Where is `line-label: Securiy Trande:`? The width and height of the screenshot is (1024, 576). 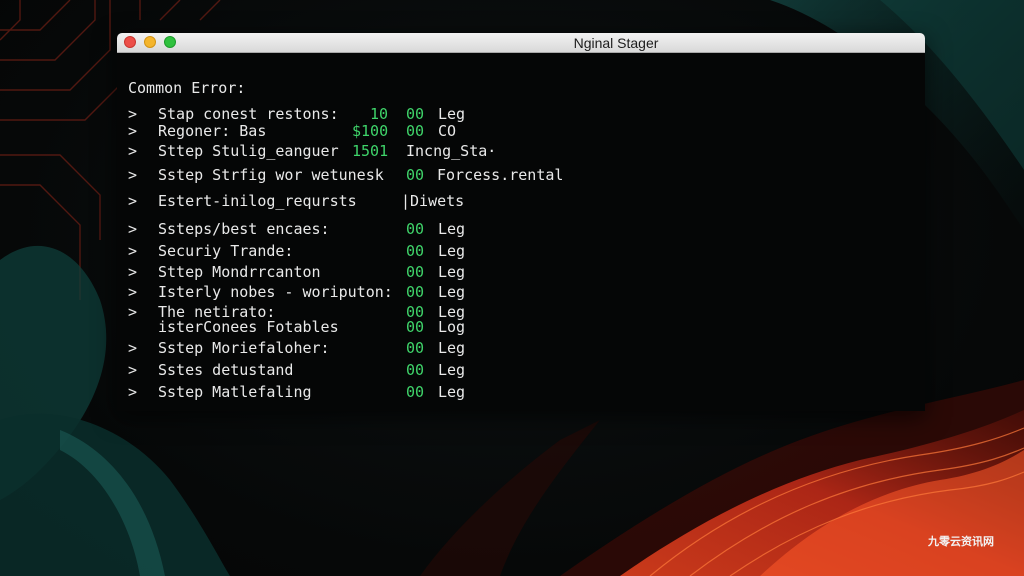 line-label: Securiy Trande: is located at coordinates (226, 251).